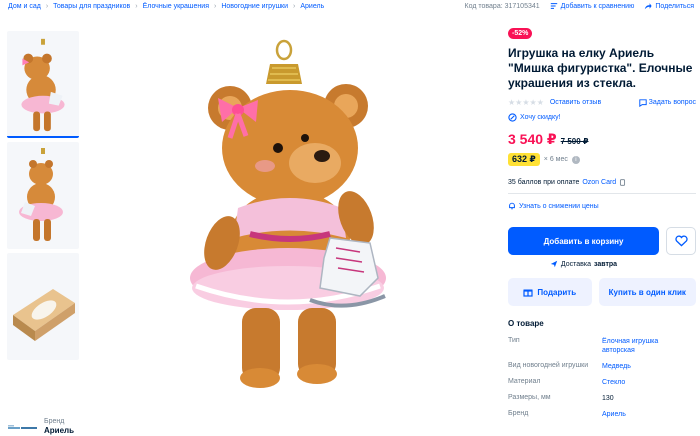 The width and height of the screenshot is (700, 436). What do you see at coordinates (605, 264) in the screenshot?
I see `delivery-when: завтра` at bounding box center [605, 264].